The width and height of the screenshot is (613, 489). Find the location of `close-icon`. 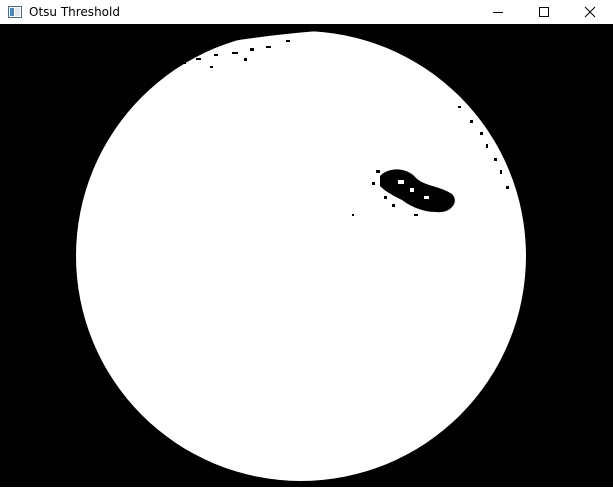

close-icon is located at coordinates (590, 12).